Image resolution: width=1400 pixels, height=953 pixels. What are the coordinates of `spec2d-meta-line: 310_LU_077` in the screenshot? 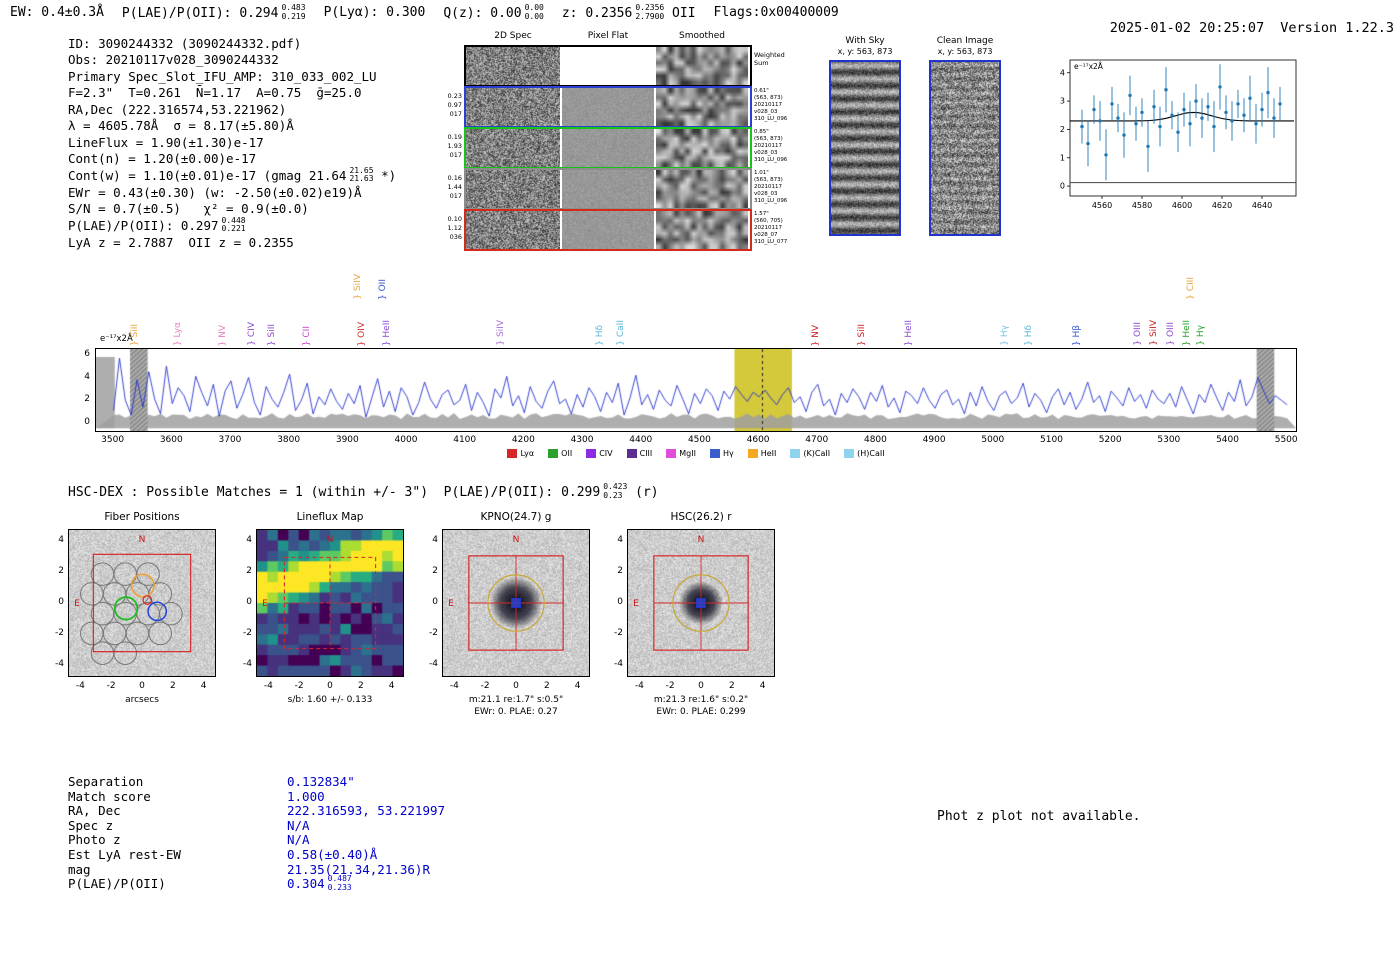 It's located at (771, 242).